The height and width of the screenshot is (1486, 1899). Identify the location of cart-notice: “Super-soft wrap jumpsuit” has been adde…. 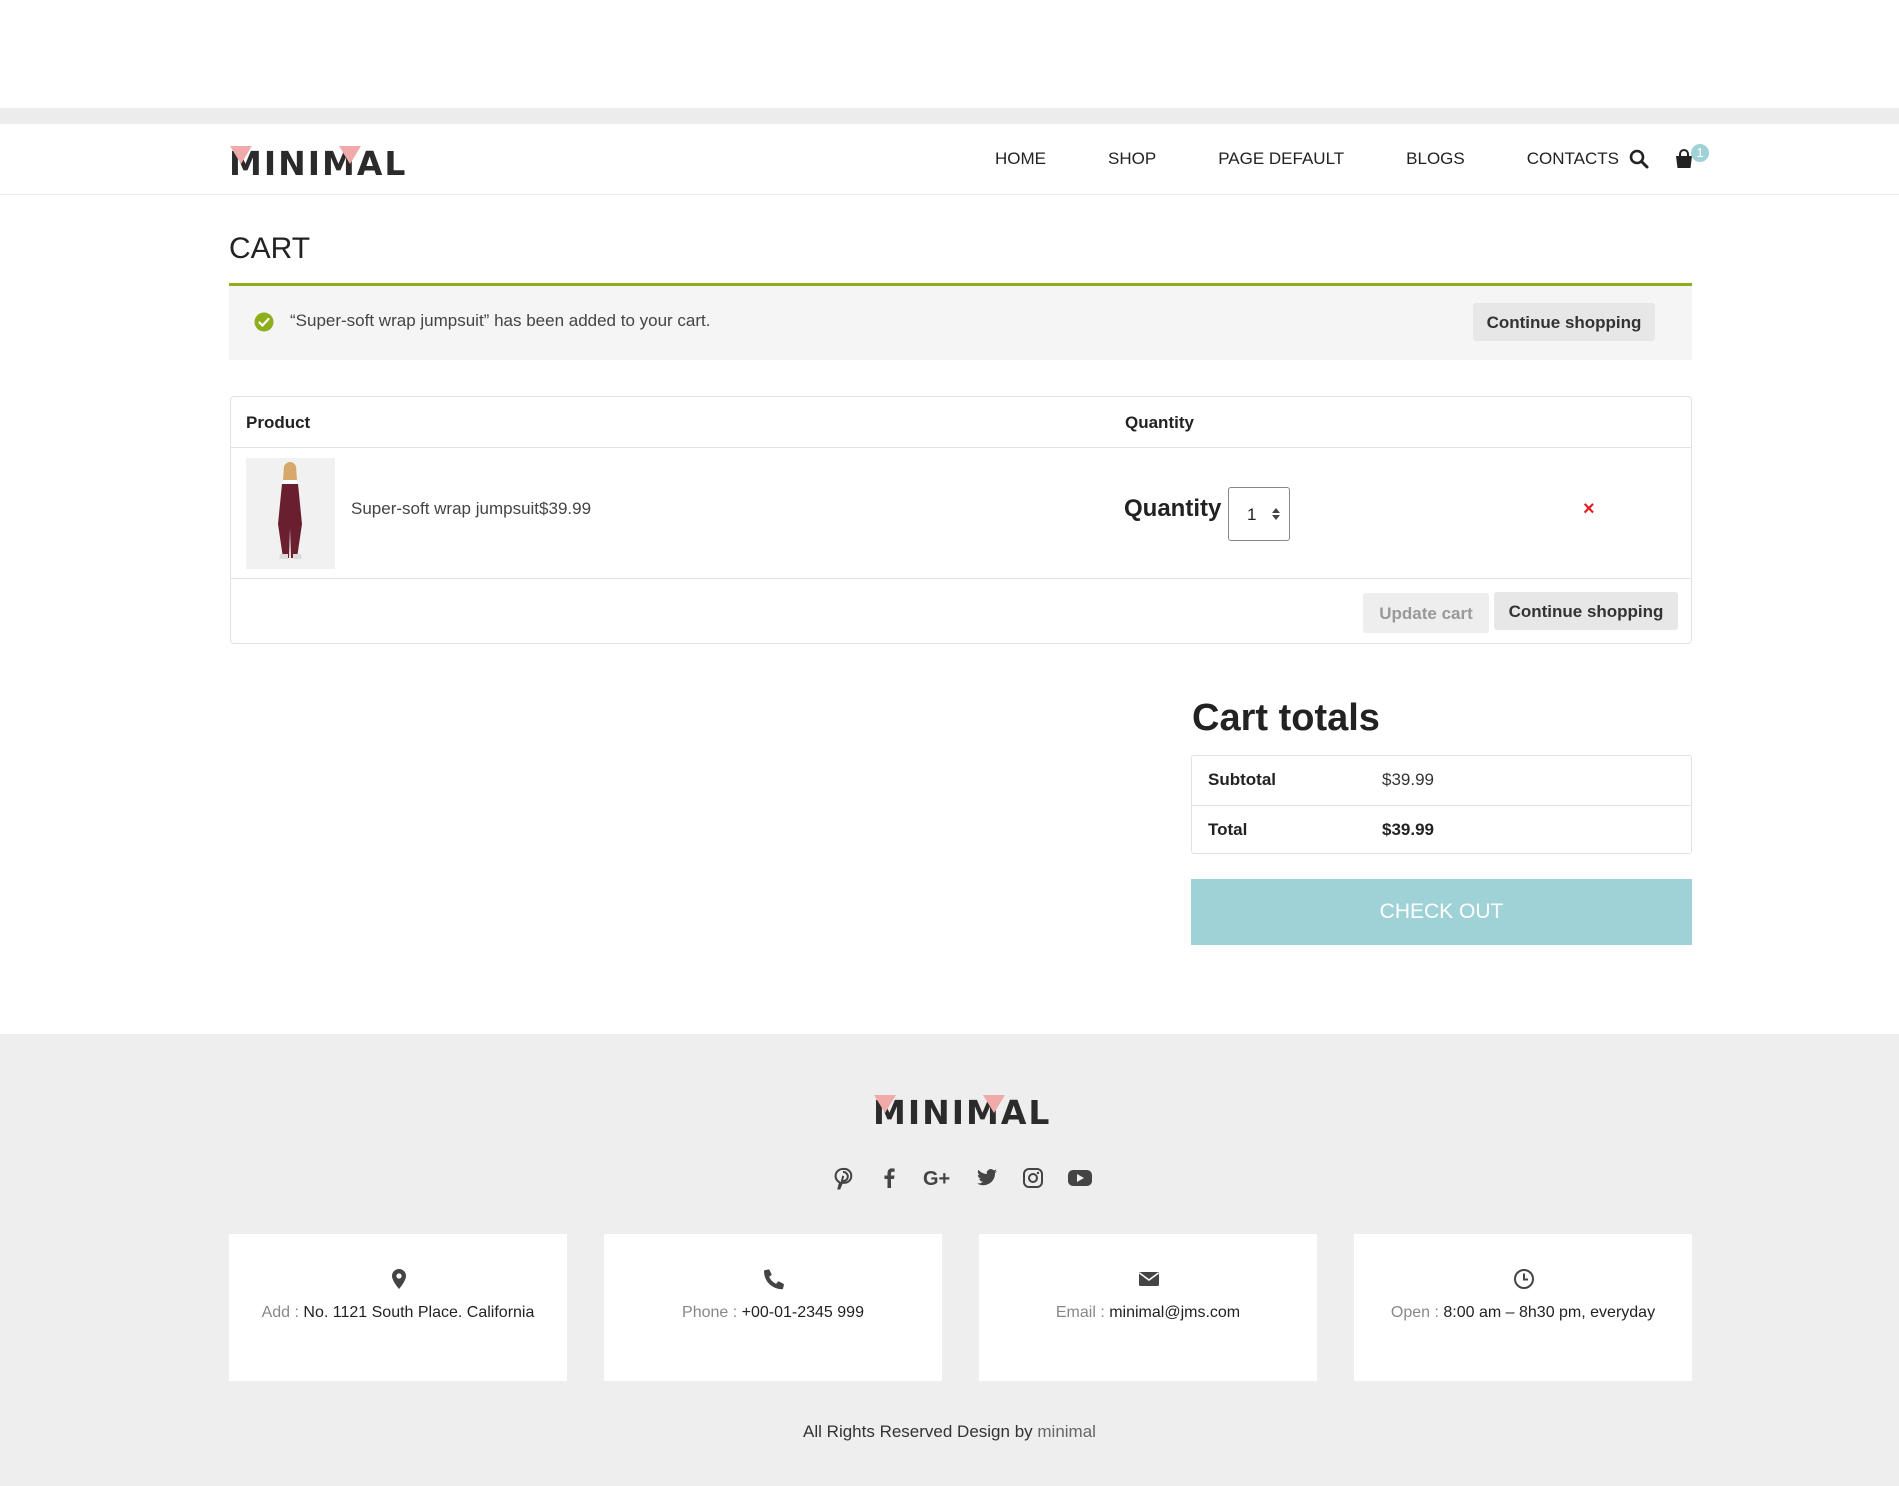
(960, 321).